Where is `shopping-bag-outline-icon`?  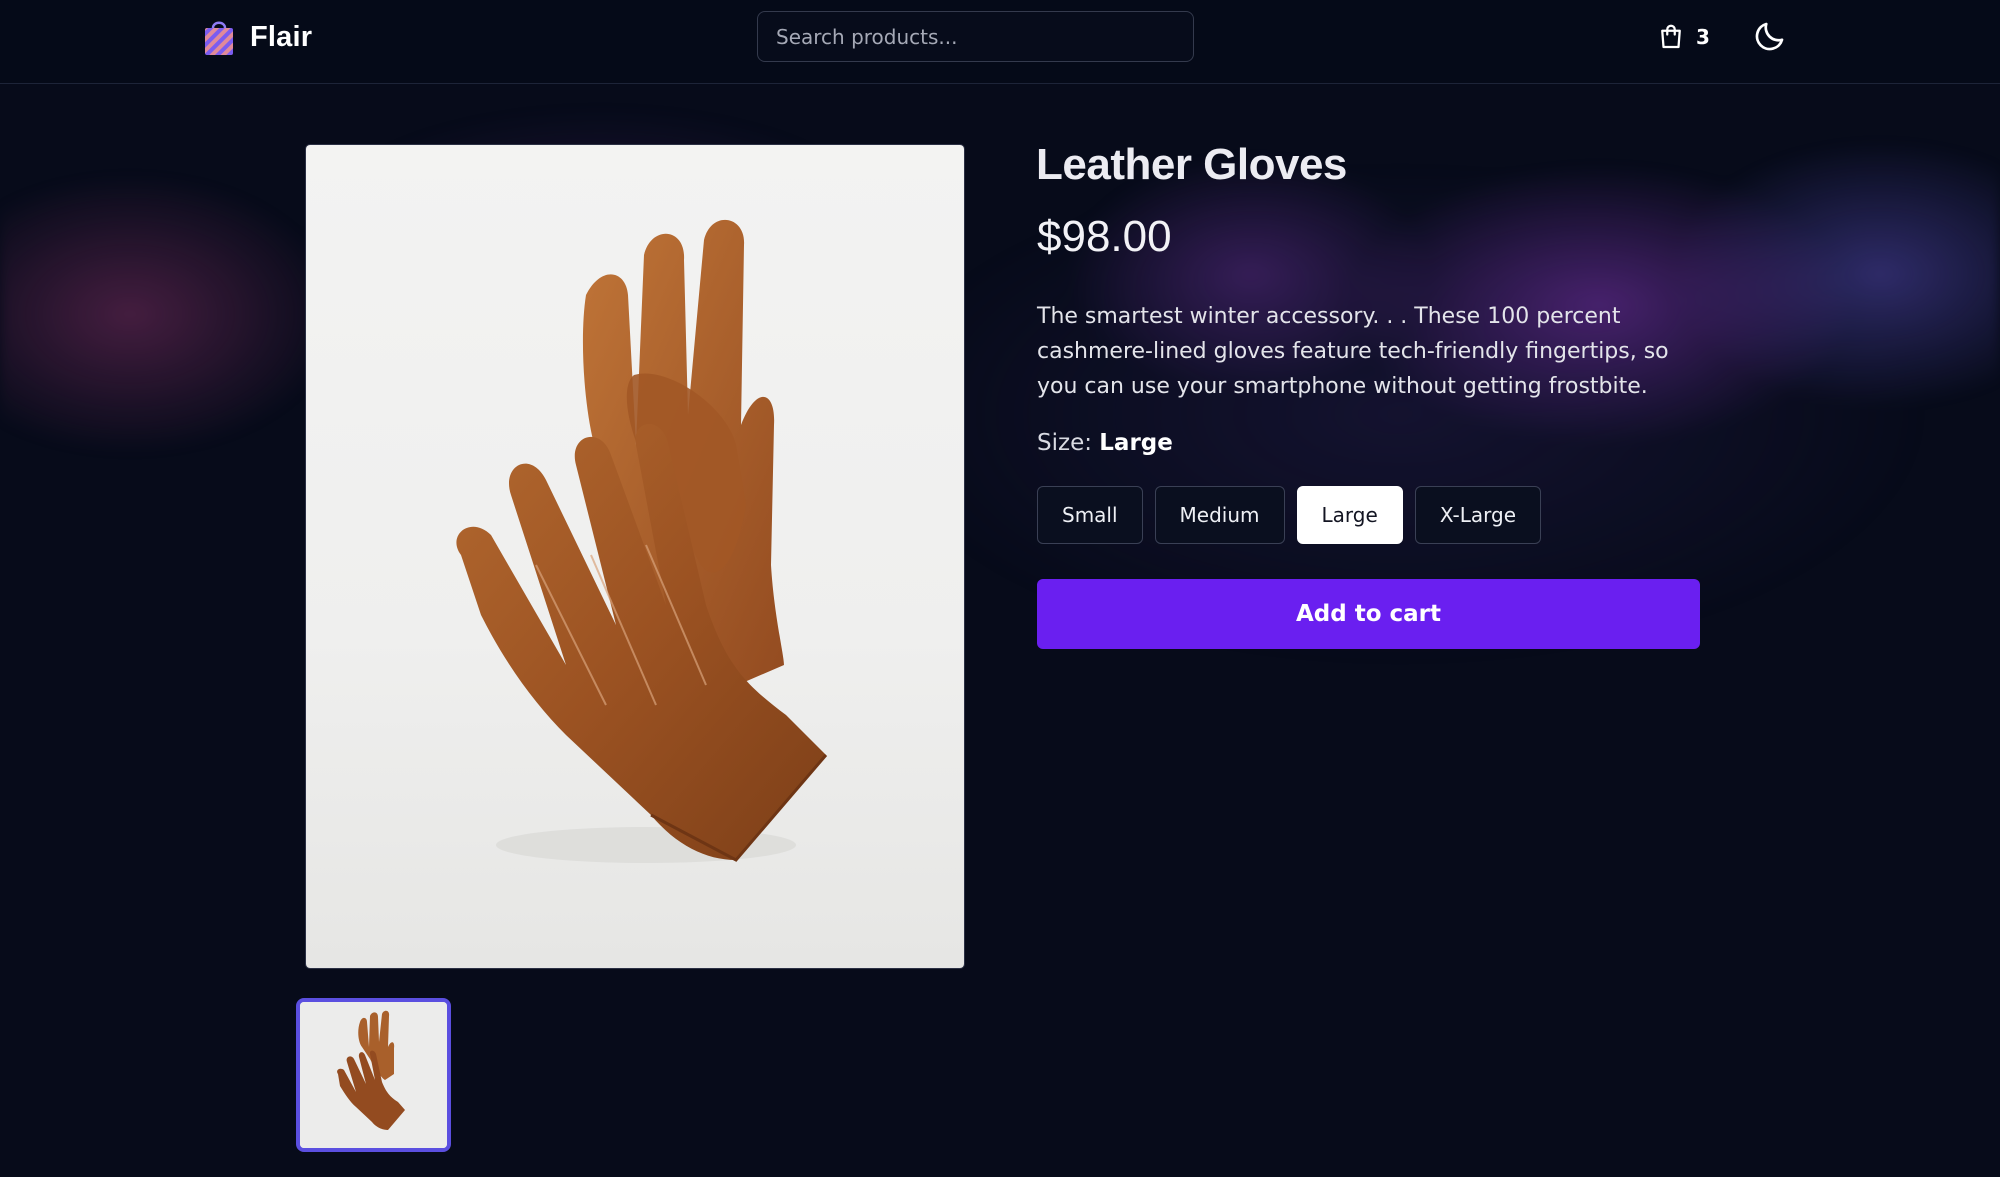
shopping-bag-outline-icon is located at coordinates (1671, 36).